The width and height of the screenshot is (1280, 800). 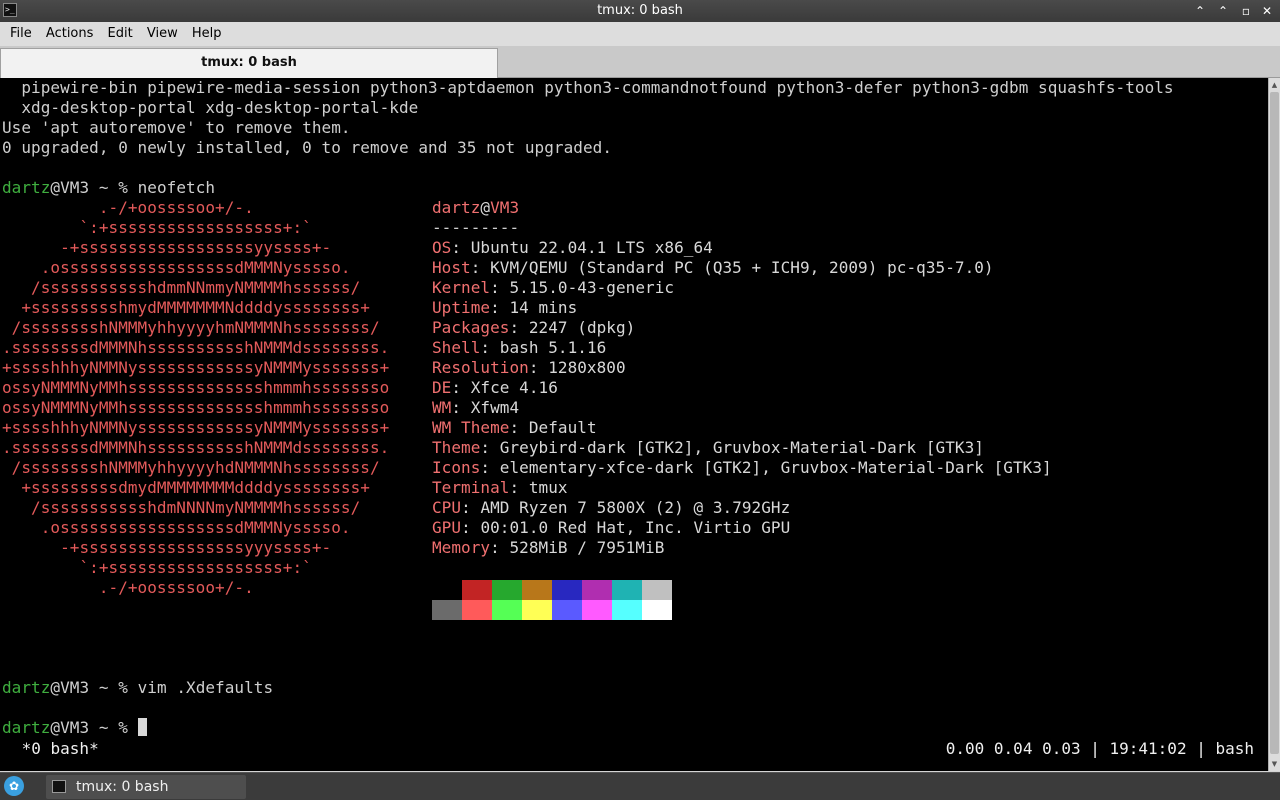 What do you see at coordinates (205, 687) in the screenshot?
I see `command-text: vim .Xdefaults` at bounding box center [205, 687].